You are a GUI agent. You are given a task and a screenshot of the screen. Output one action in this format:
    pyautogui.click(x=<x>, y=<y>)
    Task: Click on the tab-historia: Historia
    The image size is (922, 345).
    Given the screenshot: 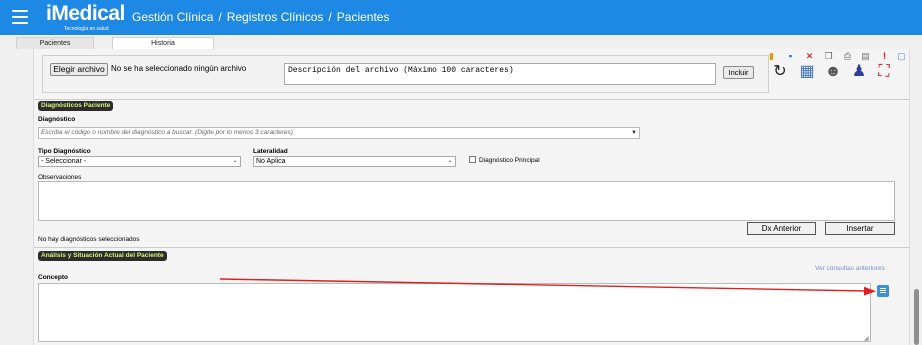 What is the action you would take?
    pyautogui.click(x=163, y=43)
    